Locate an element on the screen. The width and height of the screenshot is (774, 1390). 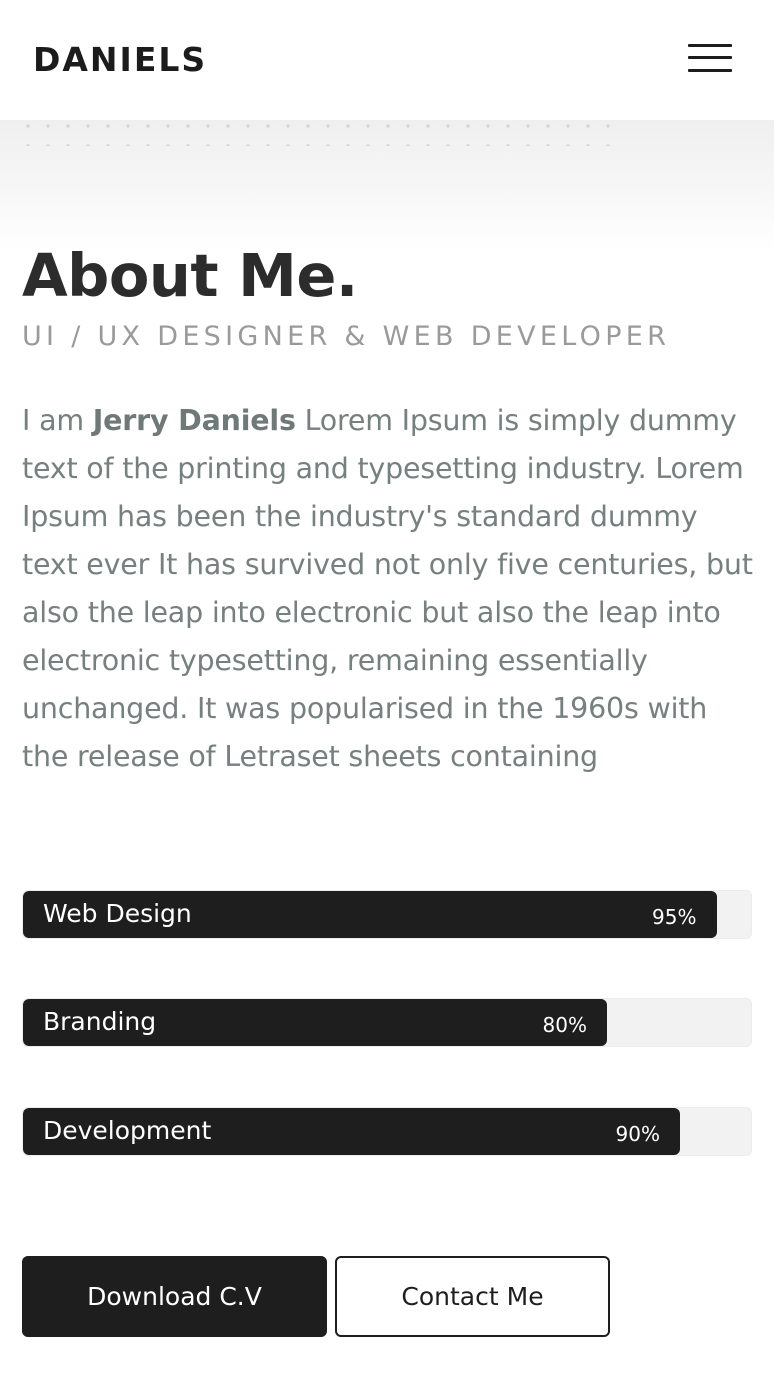
bio-prefix: I am is located at coordinates (57, 420).